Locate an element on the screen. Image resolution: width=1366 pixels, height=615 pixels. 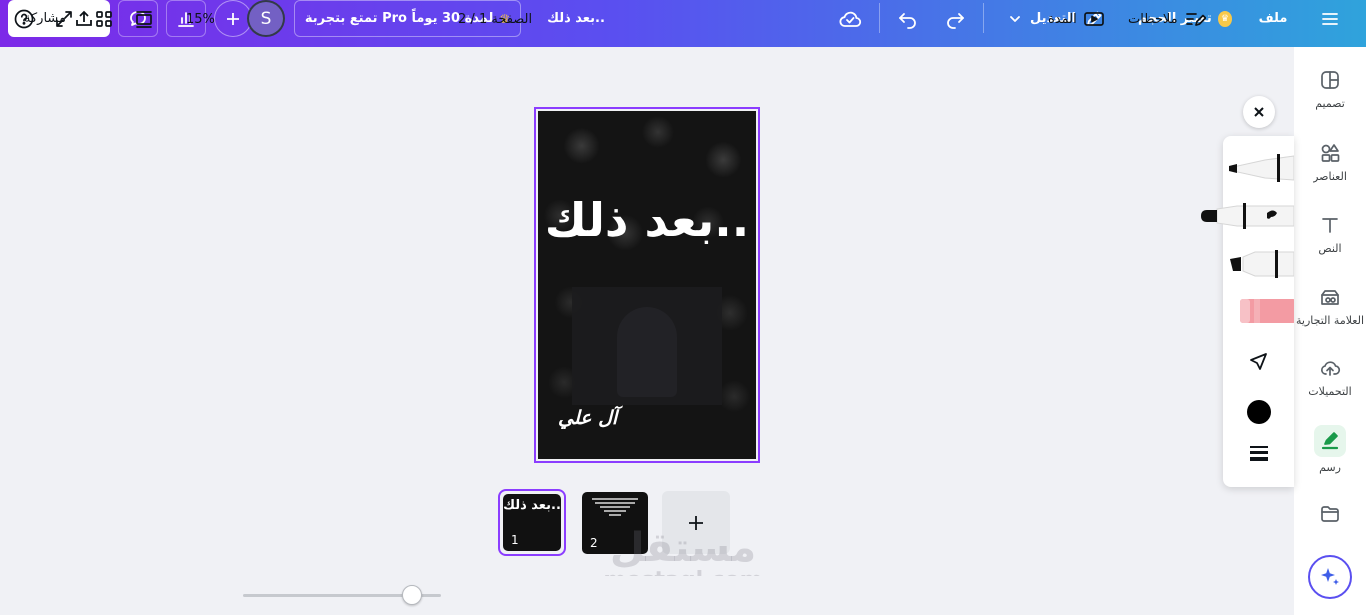
expand-icon is located at coordinates (64, 19).